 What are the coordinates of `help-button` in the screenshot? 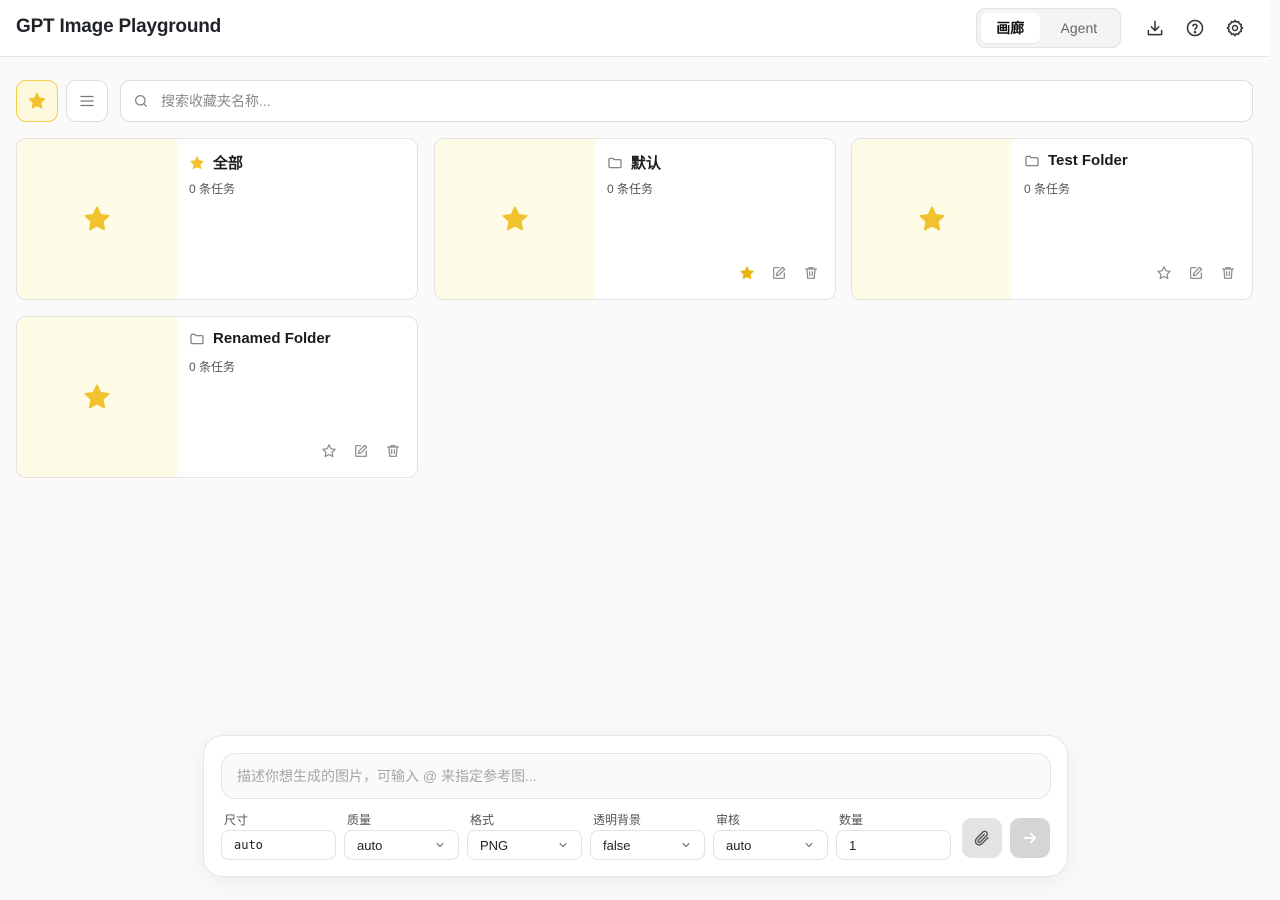 It's located at (1195, 28).